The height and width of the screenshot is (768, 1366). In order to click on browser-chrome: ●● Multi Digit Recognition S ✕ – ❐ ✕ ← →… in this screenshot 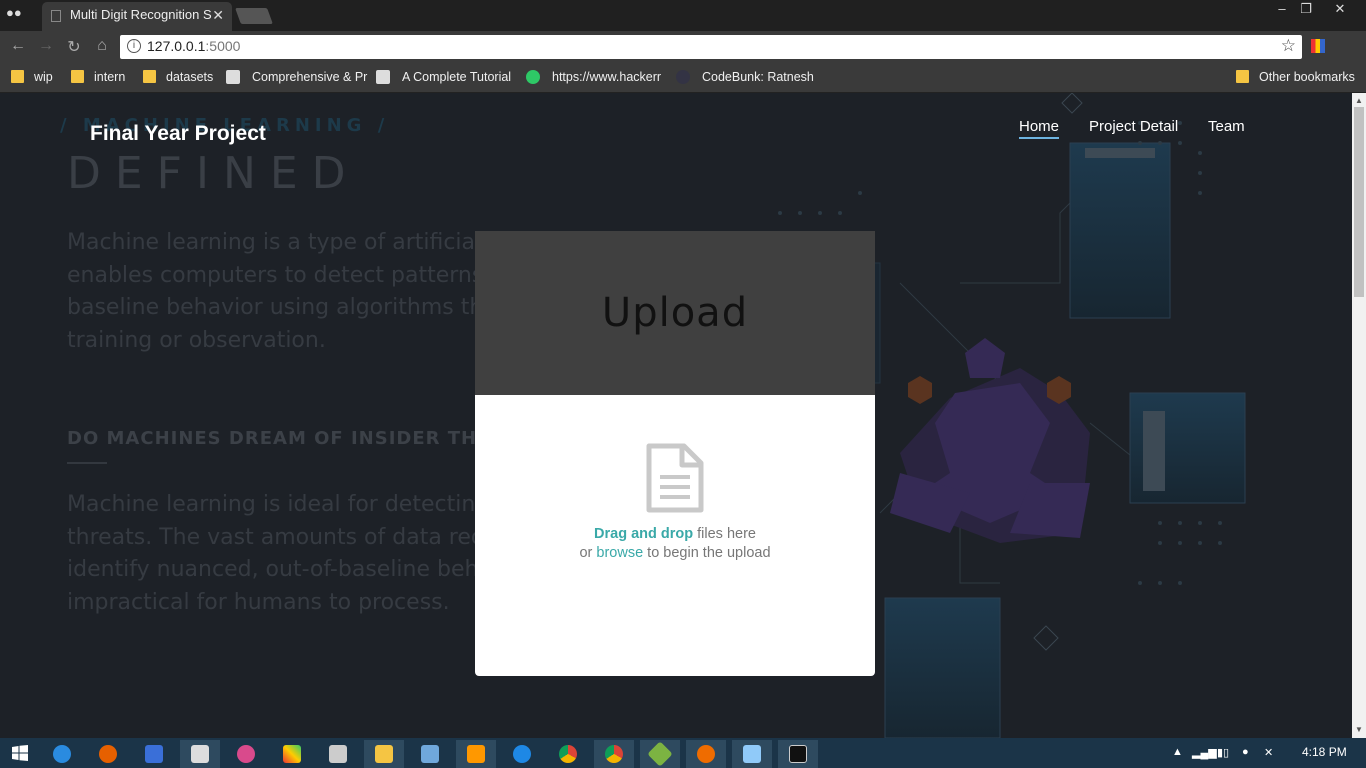, I will do `click(683, 46)`.